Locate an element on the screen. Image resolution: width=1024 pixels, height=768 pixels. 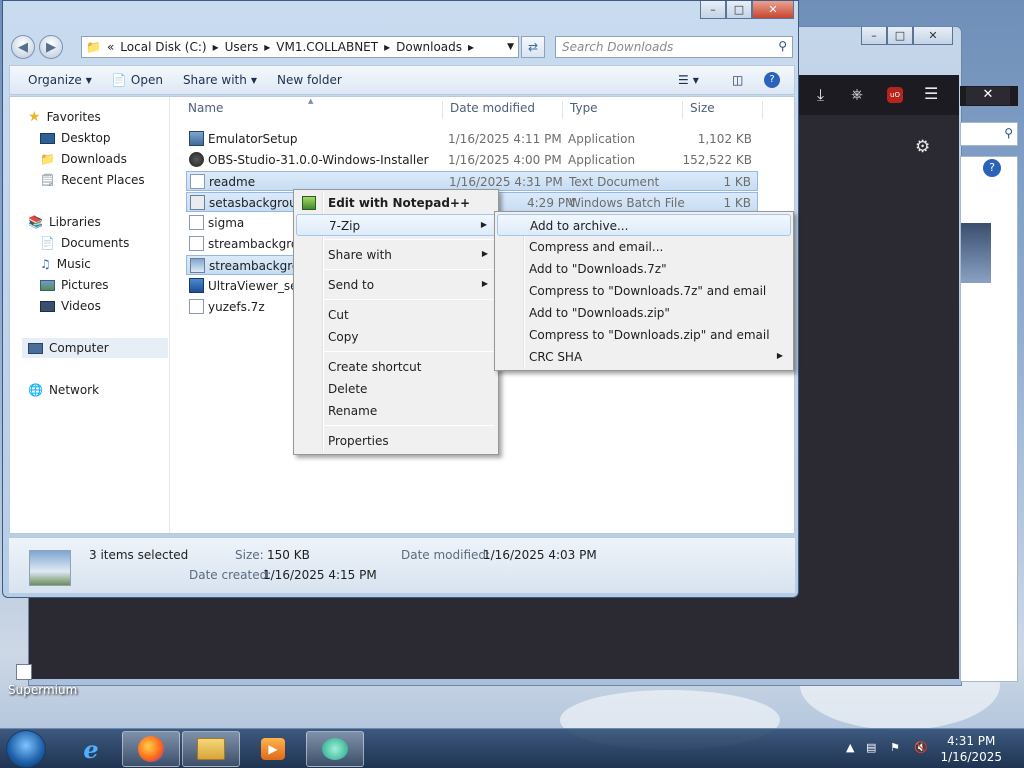
open-button: 📄 Open is located at coordinates (137, 80).